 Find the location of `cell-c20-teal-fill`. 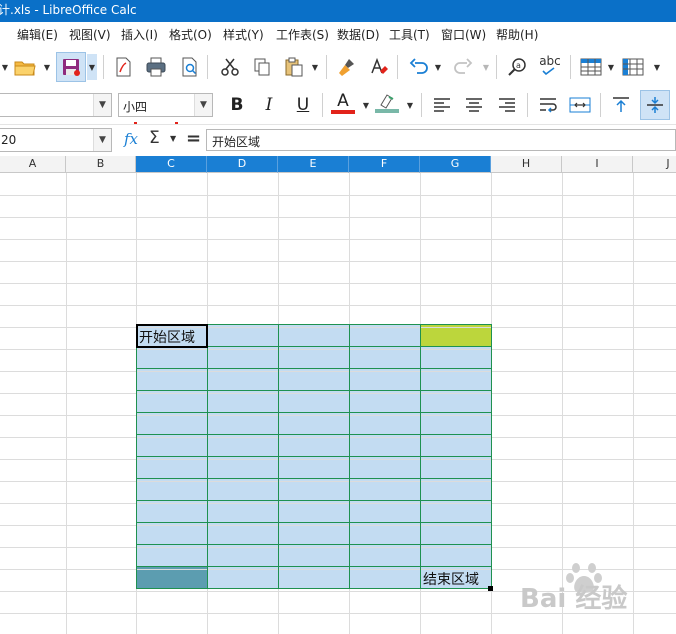

cell-c20-teal-fill is located at coordinates (172, 577).